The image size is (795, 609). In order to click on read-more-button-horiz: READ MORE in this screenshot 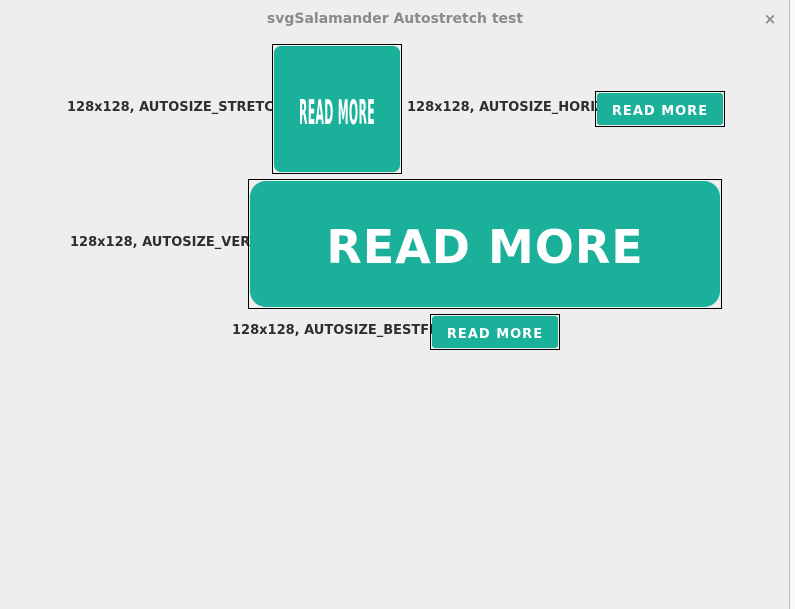, I will do `click(660, 109)`.